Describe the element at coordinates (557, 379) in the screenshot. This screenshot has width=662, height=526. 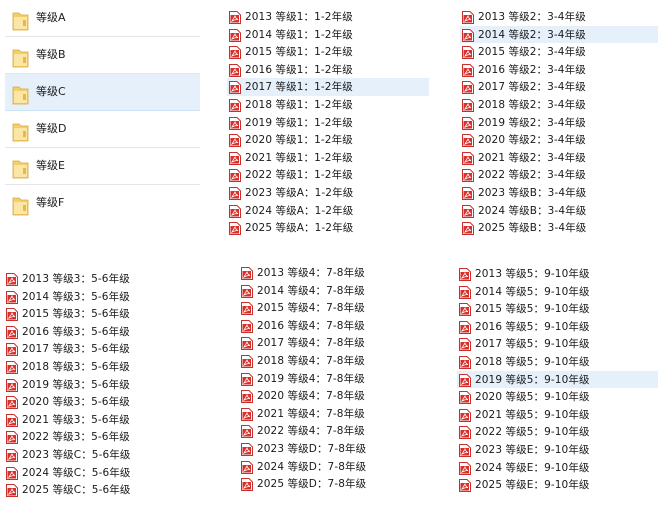
I see `file-item: 2019 等级5：9-10年级` at that location.